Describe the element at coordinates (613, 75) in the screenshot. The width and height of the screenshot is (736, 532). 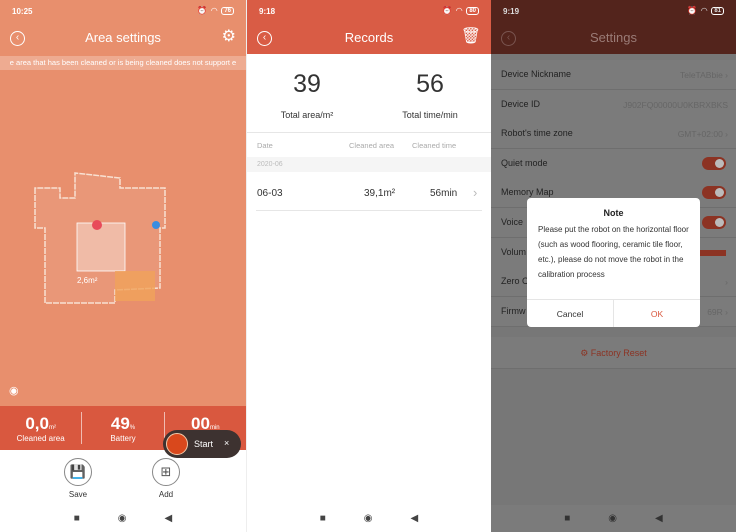
I see `settings-row: Device Nickname TeleTABbie ›` at that location.